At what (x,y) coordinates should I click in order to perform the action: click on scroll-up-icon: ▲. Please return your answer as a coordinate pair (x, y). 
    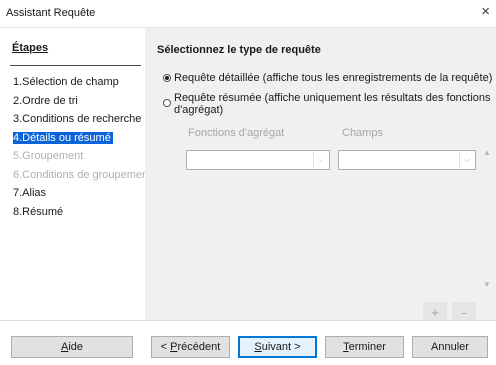
    Looking at the image, I should click on (487, 152).